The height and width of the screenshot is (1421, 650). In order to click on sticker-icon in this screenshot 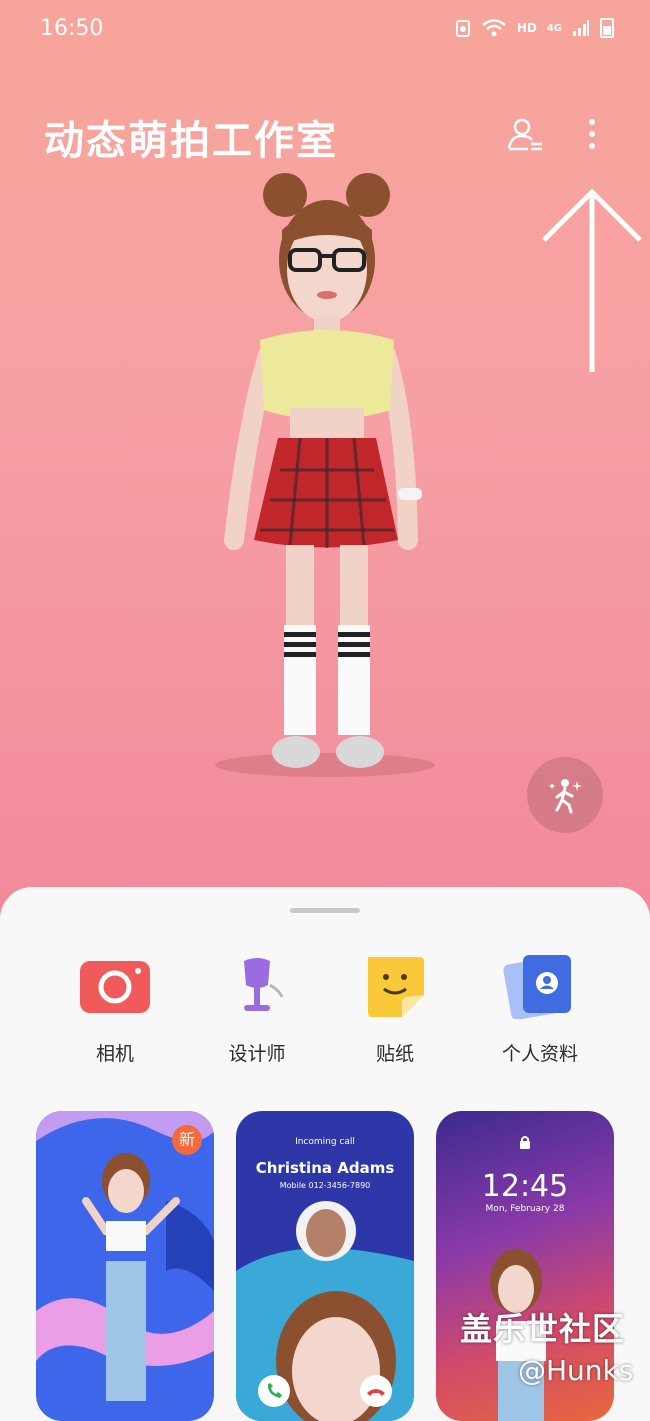, I will do `click(396, 987)`.